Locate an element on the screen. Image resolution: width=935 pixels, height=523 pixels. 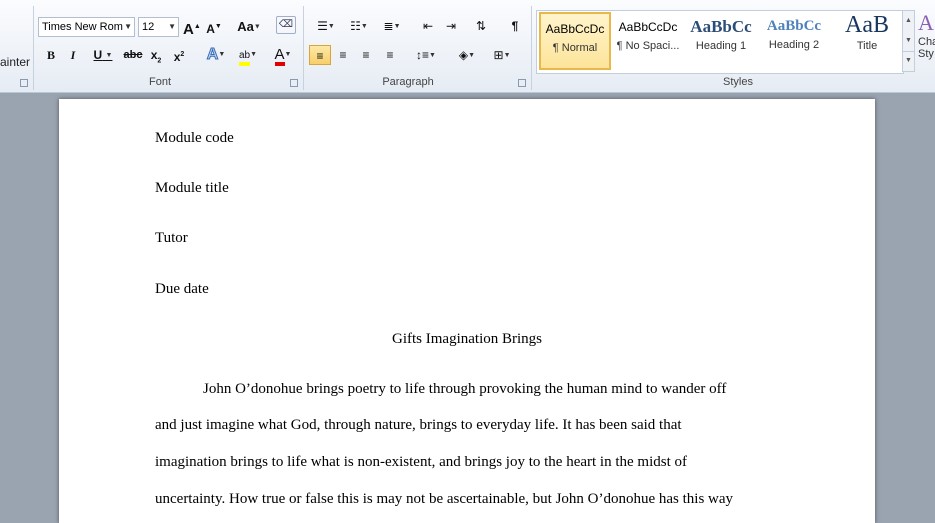
underline-button: U ▼ is located at coordinates (103, 55).